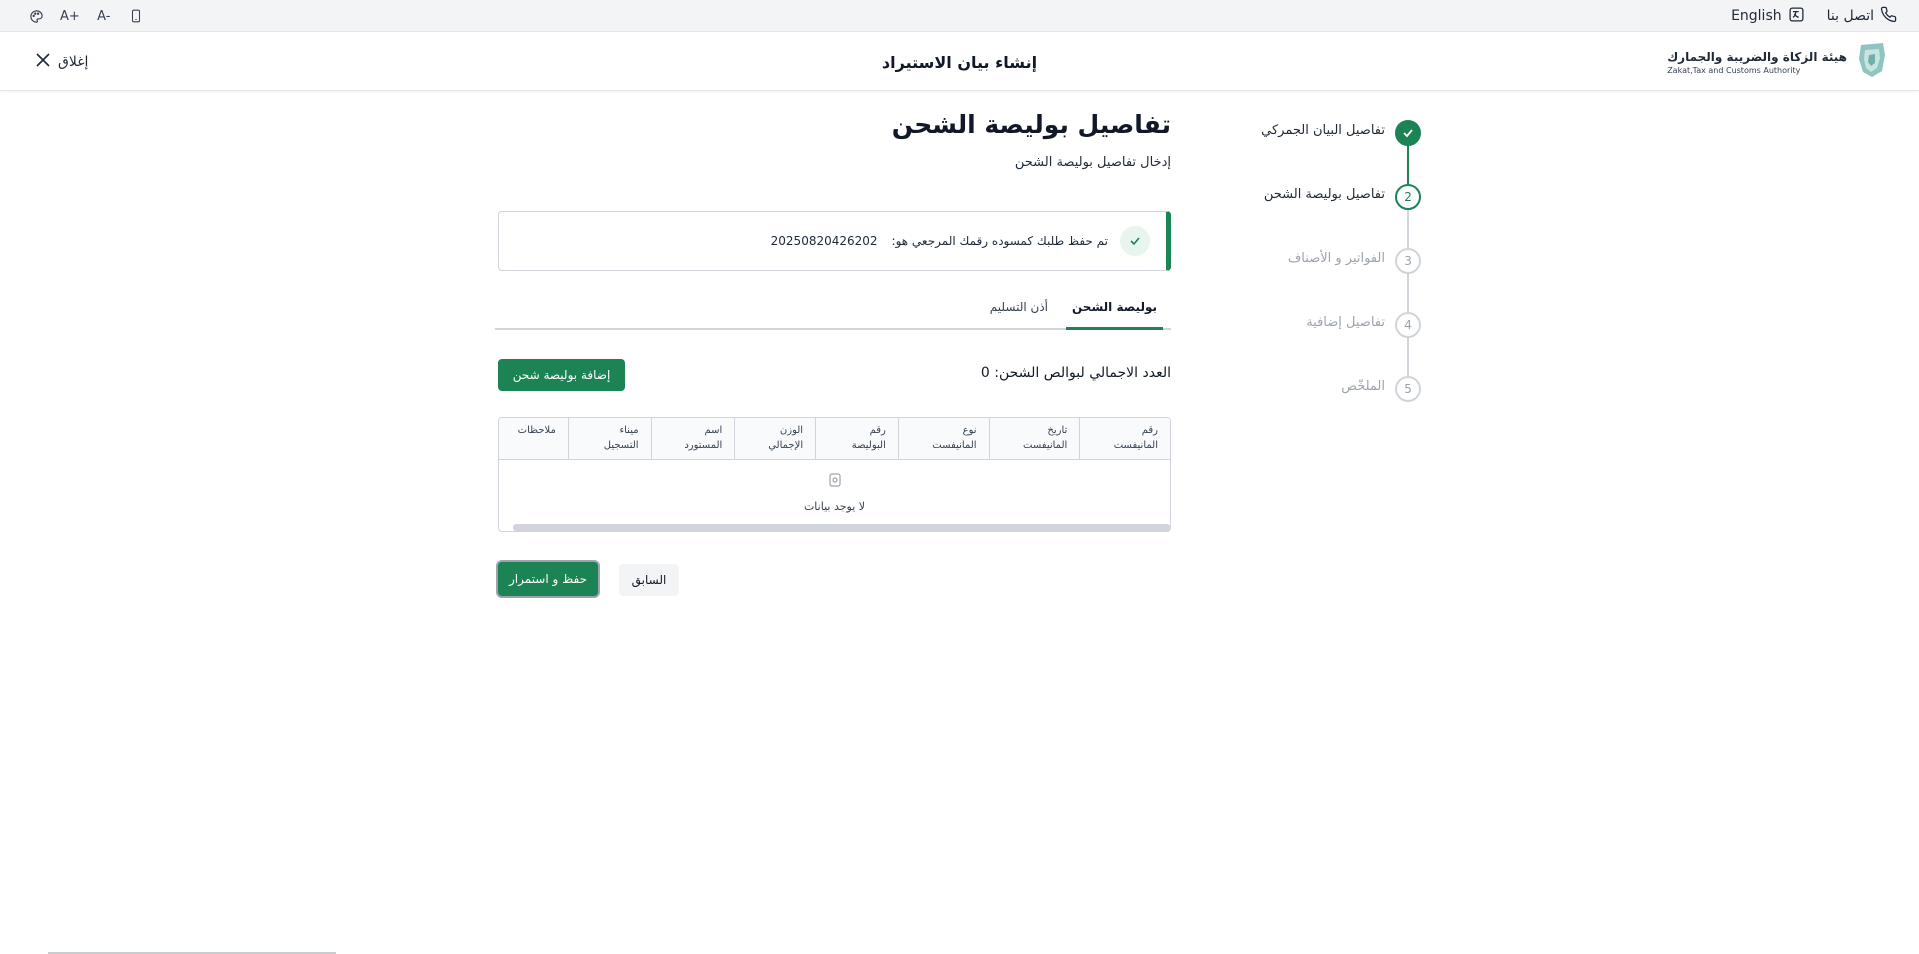 This screenshot has height=954, width=1919. What do you see at coordinates (536, 430) in the screenshot?
I see `column-header: ملاحظات` at bounding box center [536, 430].